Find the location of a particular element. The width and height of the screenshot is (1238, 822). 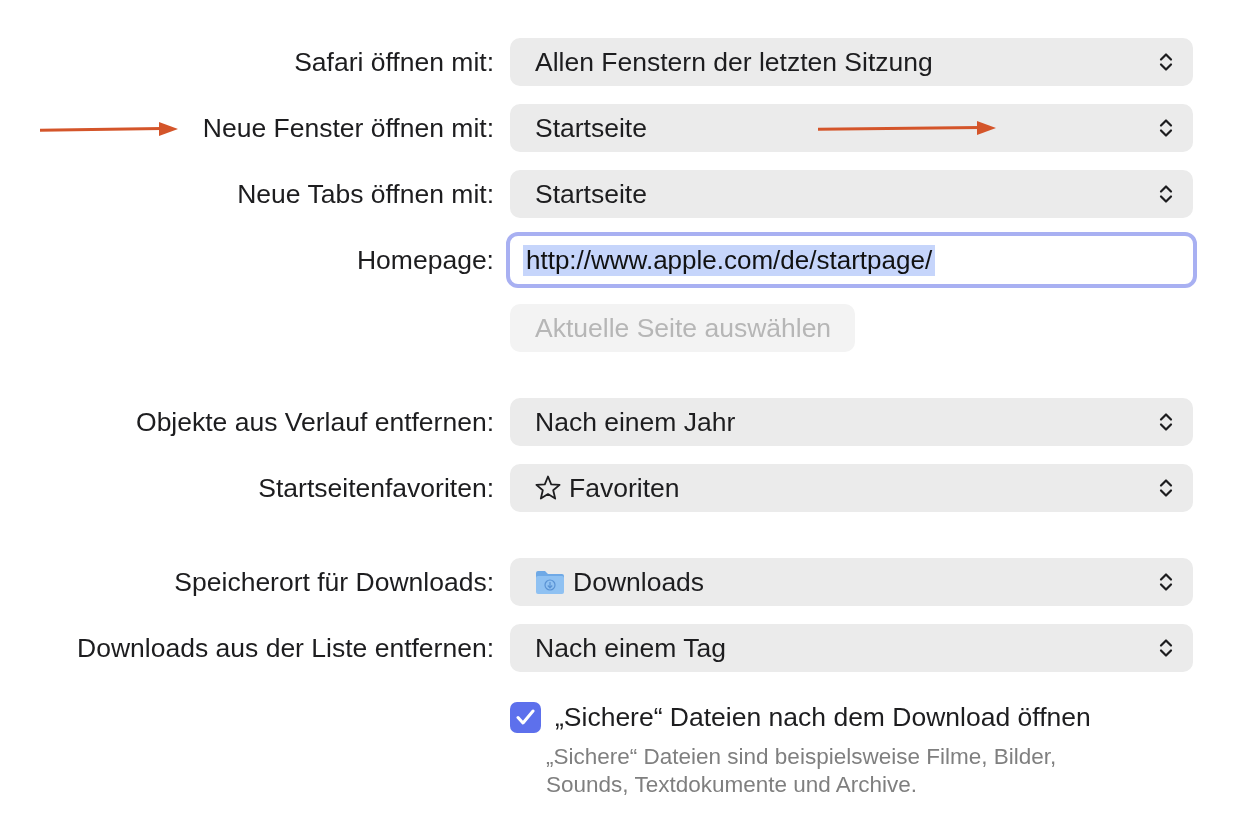

dropdown: Nach einem Tag is located at coordinates (851, 648).